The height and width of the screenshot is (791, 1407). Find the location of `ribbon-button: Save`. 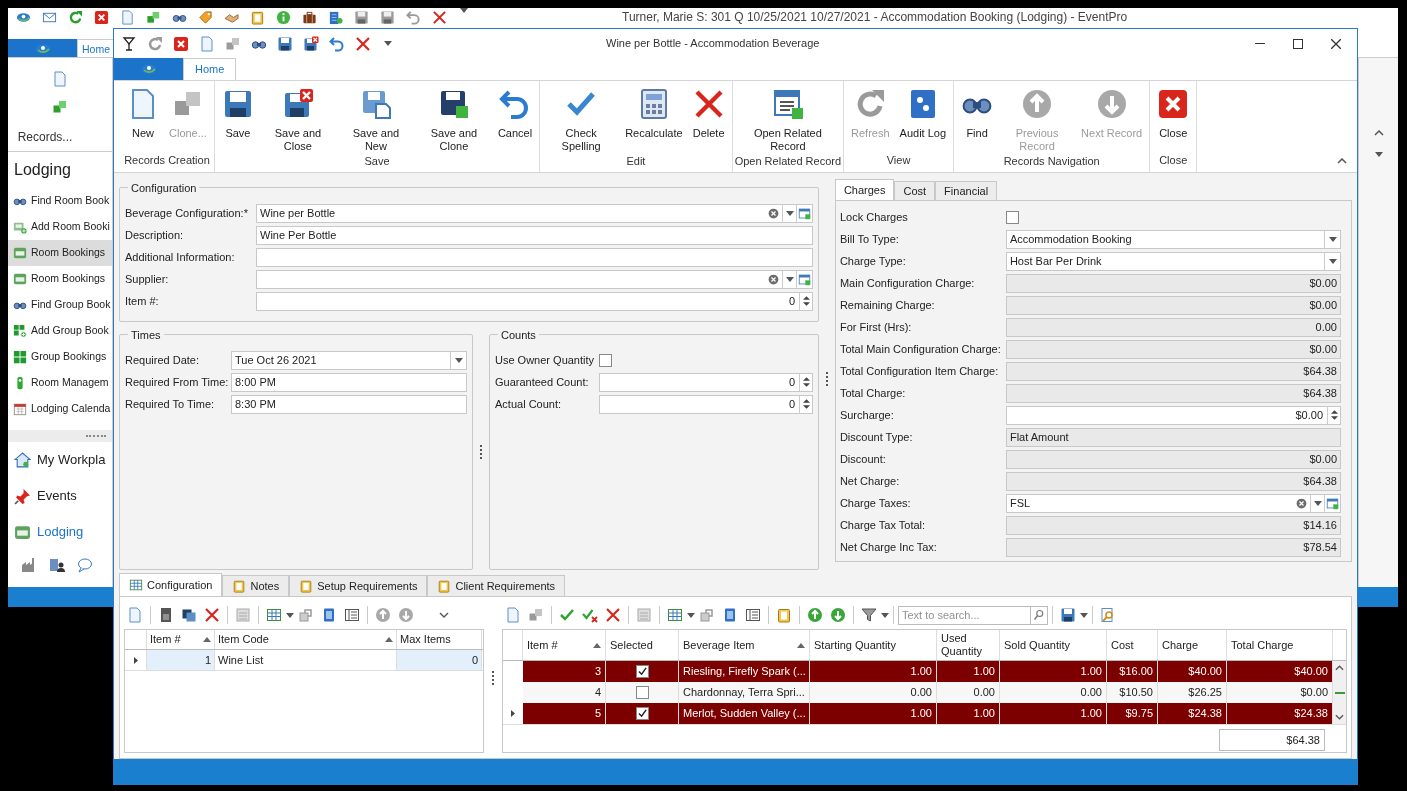

ribbon-button: Save is located at coordinates (237, 120).